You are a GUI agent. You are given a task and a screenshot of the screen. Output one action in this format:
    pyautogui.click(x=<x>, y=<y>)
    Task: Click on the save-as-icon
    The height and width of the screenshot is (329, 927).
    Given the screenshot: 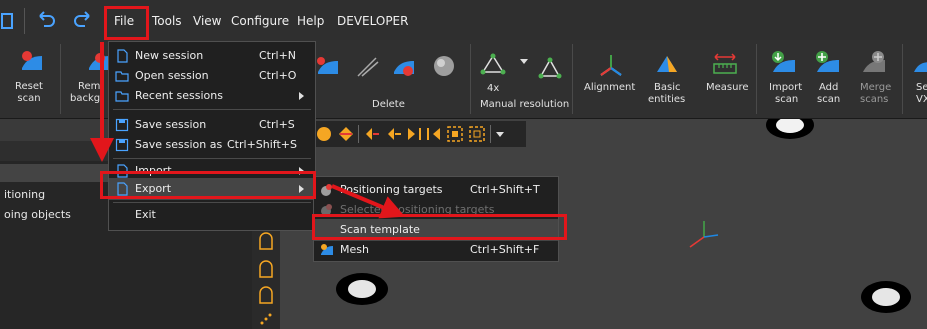 What is the action you would take?
    pyautogui.click(x=122, y=145)
    